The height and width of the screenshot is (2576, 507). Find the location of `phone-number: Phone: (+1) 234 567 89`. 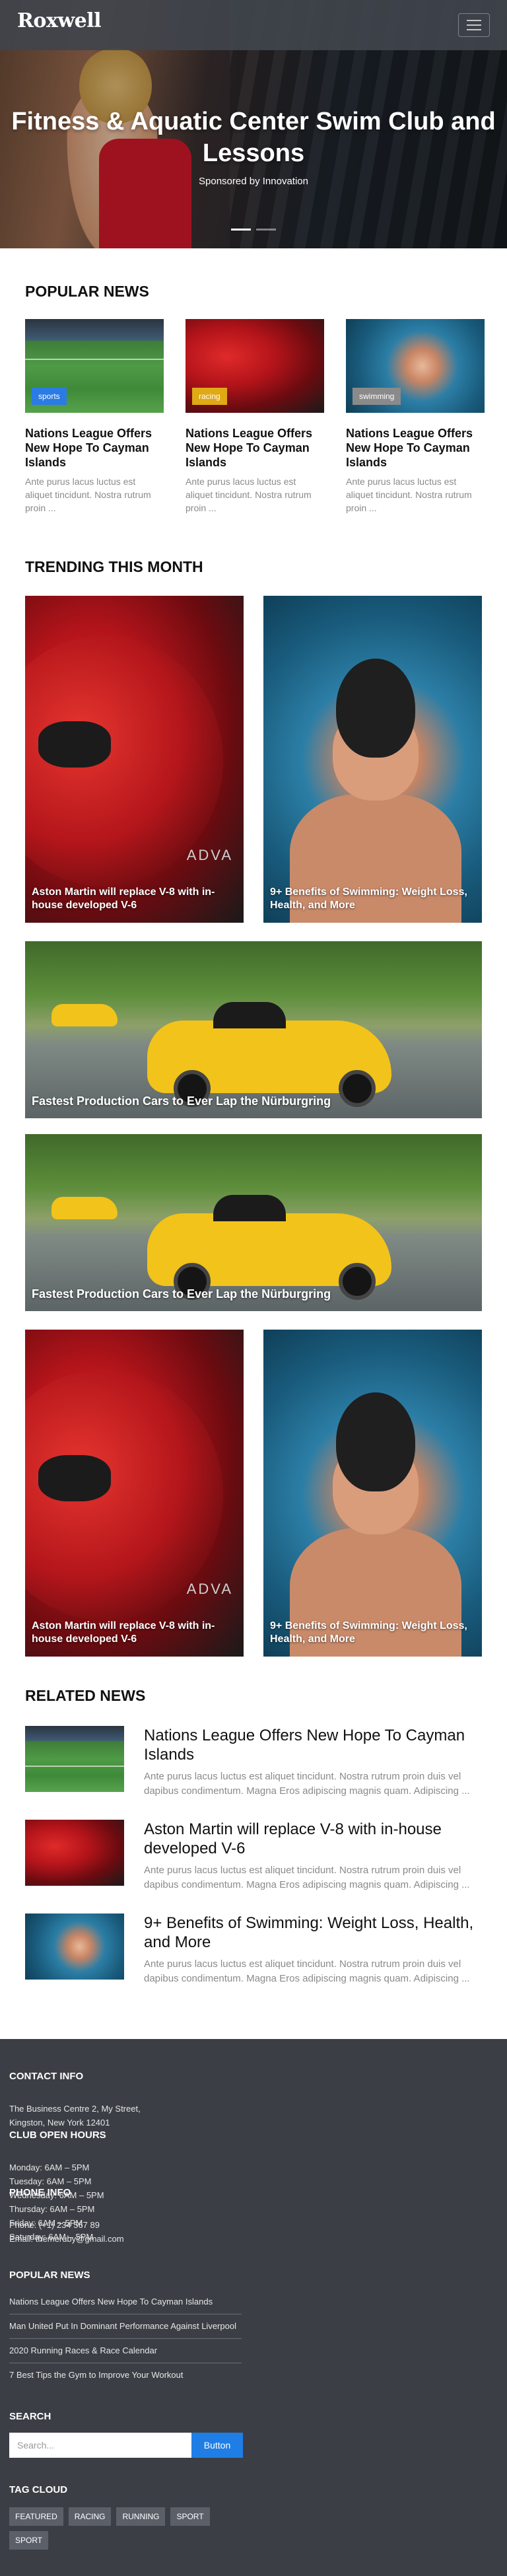

phone-number: Phone: (+1) 234 567 89 is located at coordinates (129, 2225).